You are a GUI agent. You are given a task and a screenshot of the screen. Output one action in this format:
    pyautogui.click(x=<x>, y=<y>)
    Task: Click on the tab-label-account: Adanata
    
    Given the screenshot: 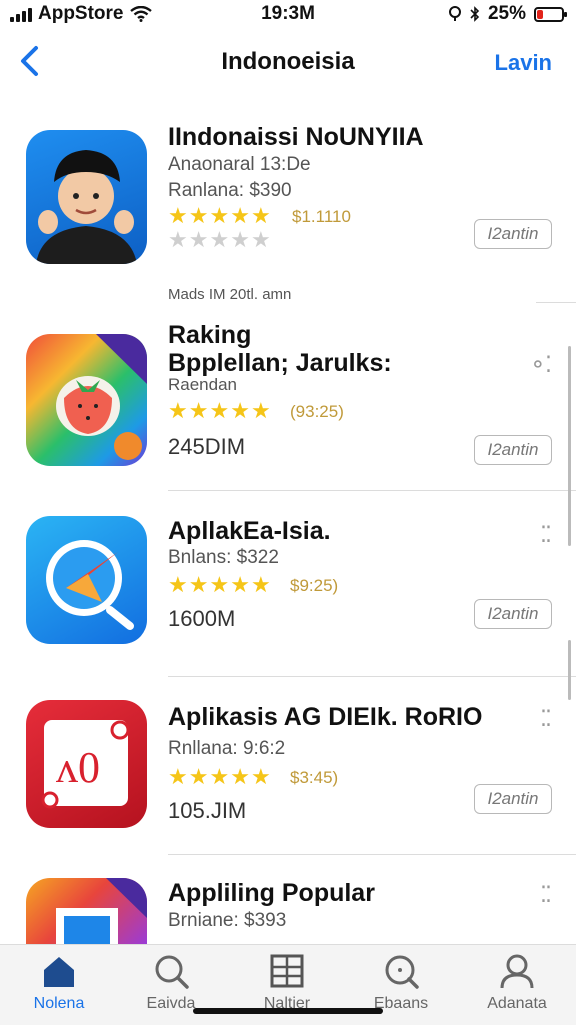 What is the action you would take?
    pyautogui.click(x=517, y=1003)
    